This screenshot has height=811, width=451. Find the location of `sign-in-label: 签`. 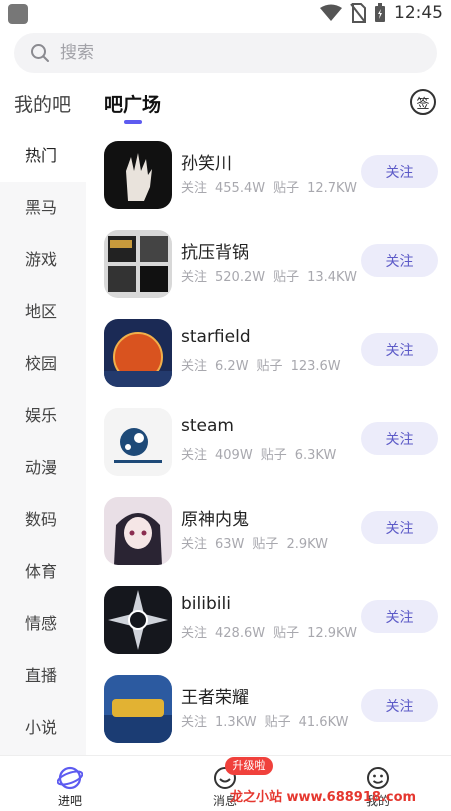

sign-in-label: 签 is located at coordinates (423, 104).